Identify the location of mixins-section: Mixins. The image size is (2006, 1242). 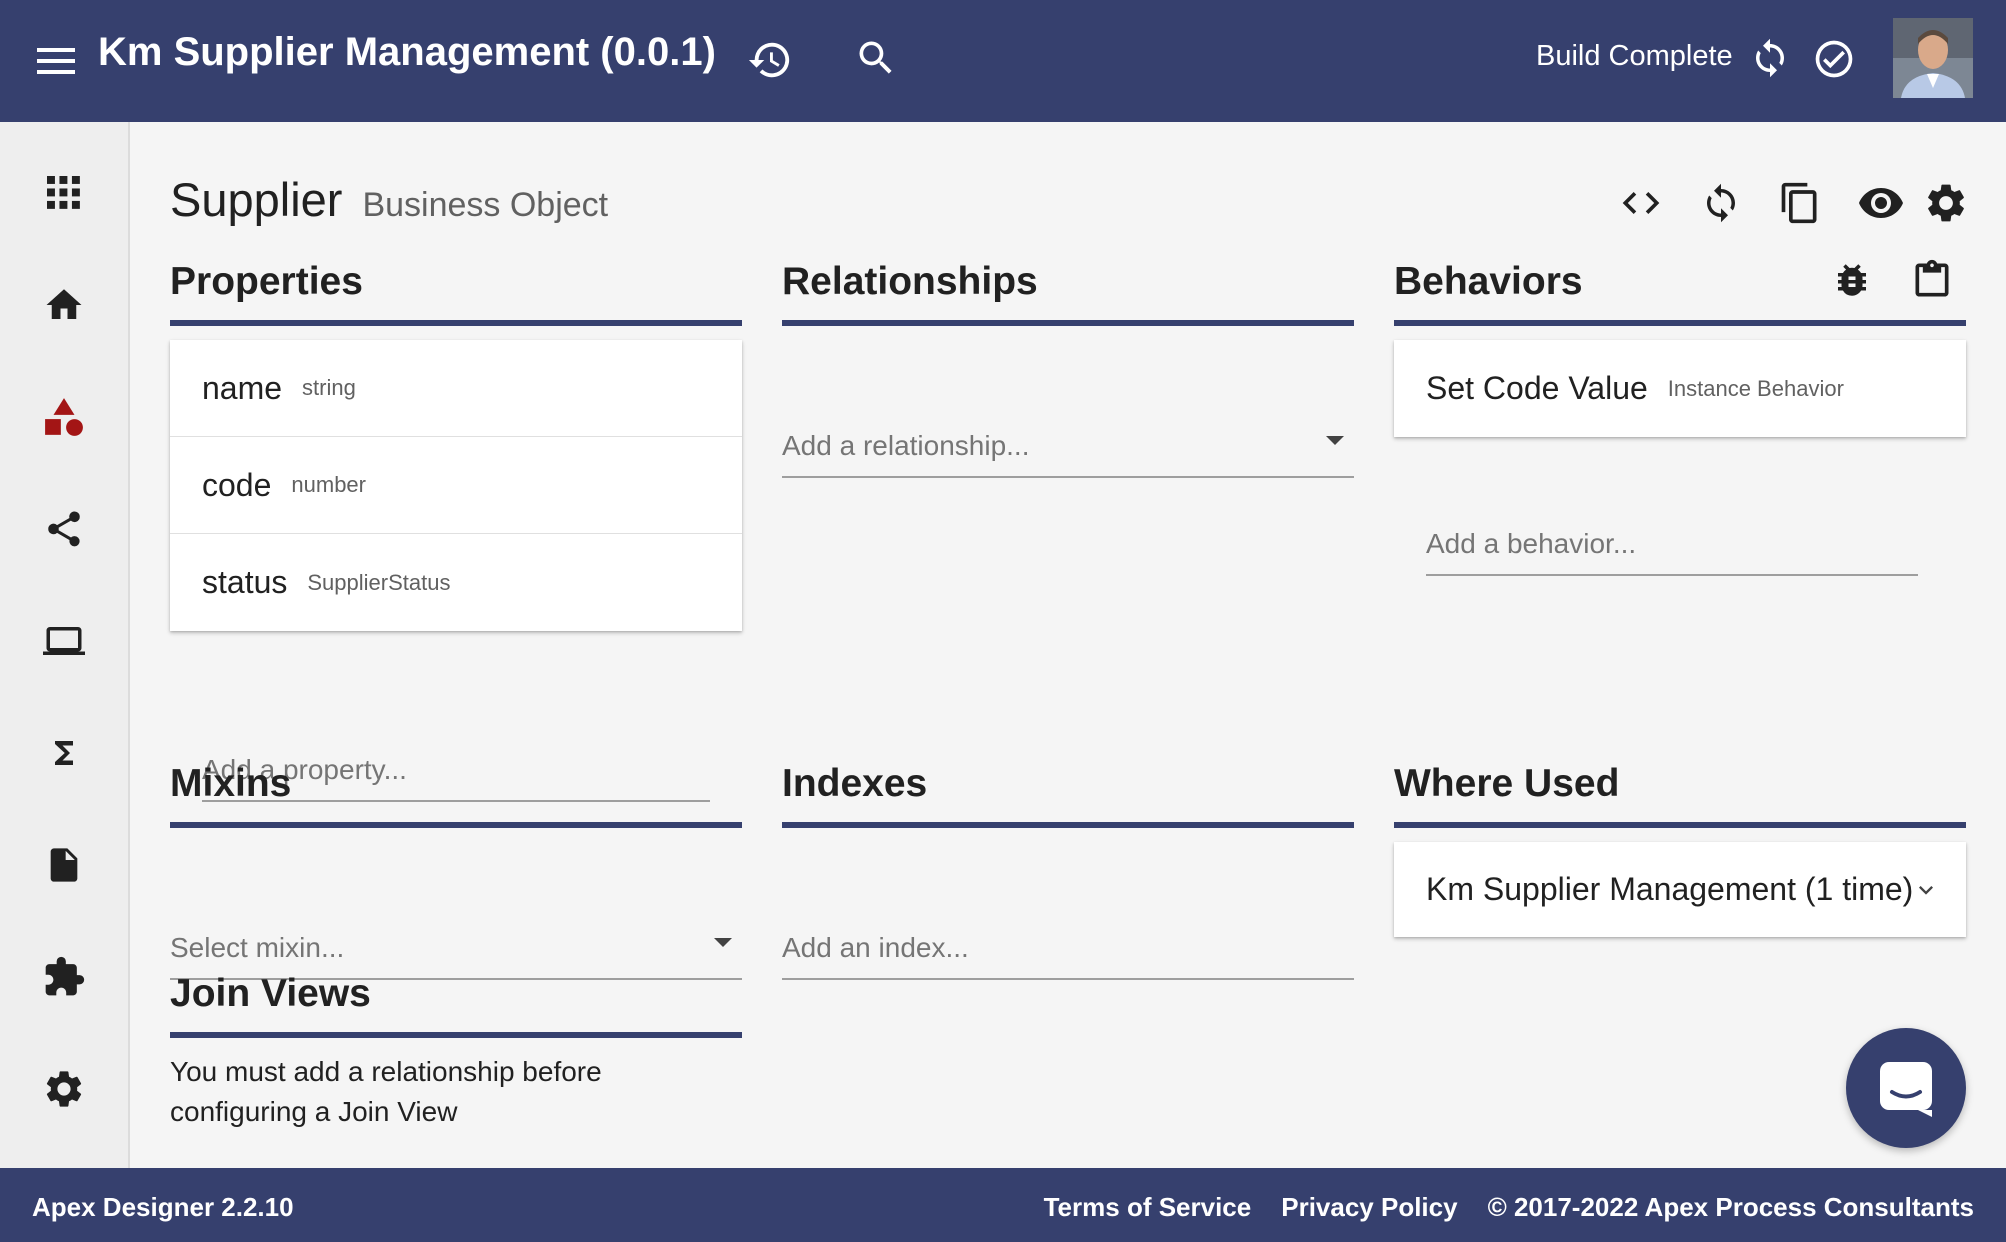
(456, 794).